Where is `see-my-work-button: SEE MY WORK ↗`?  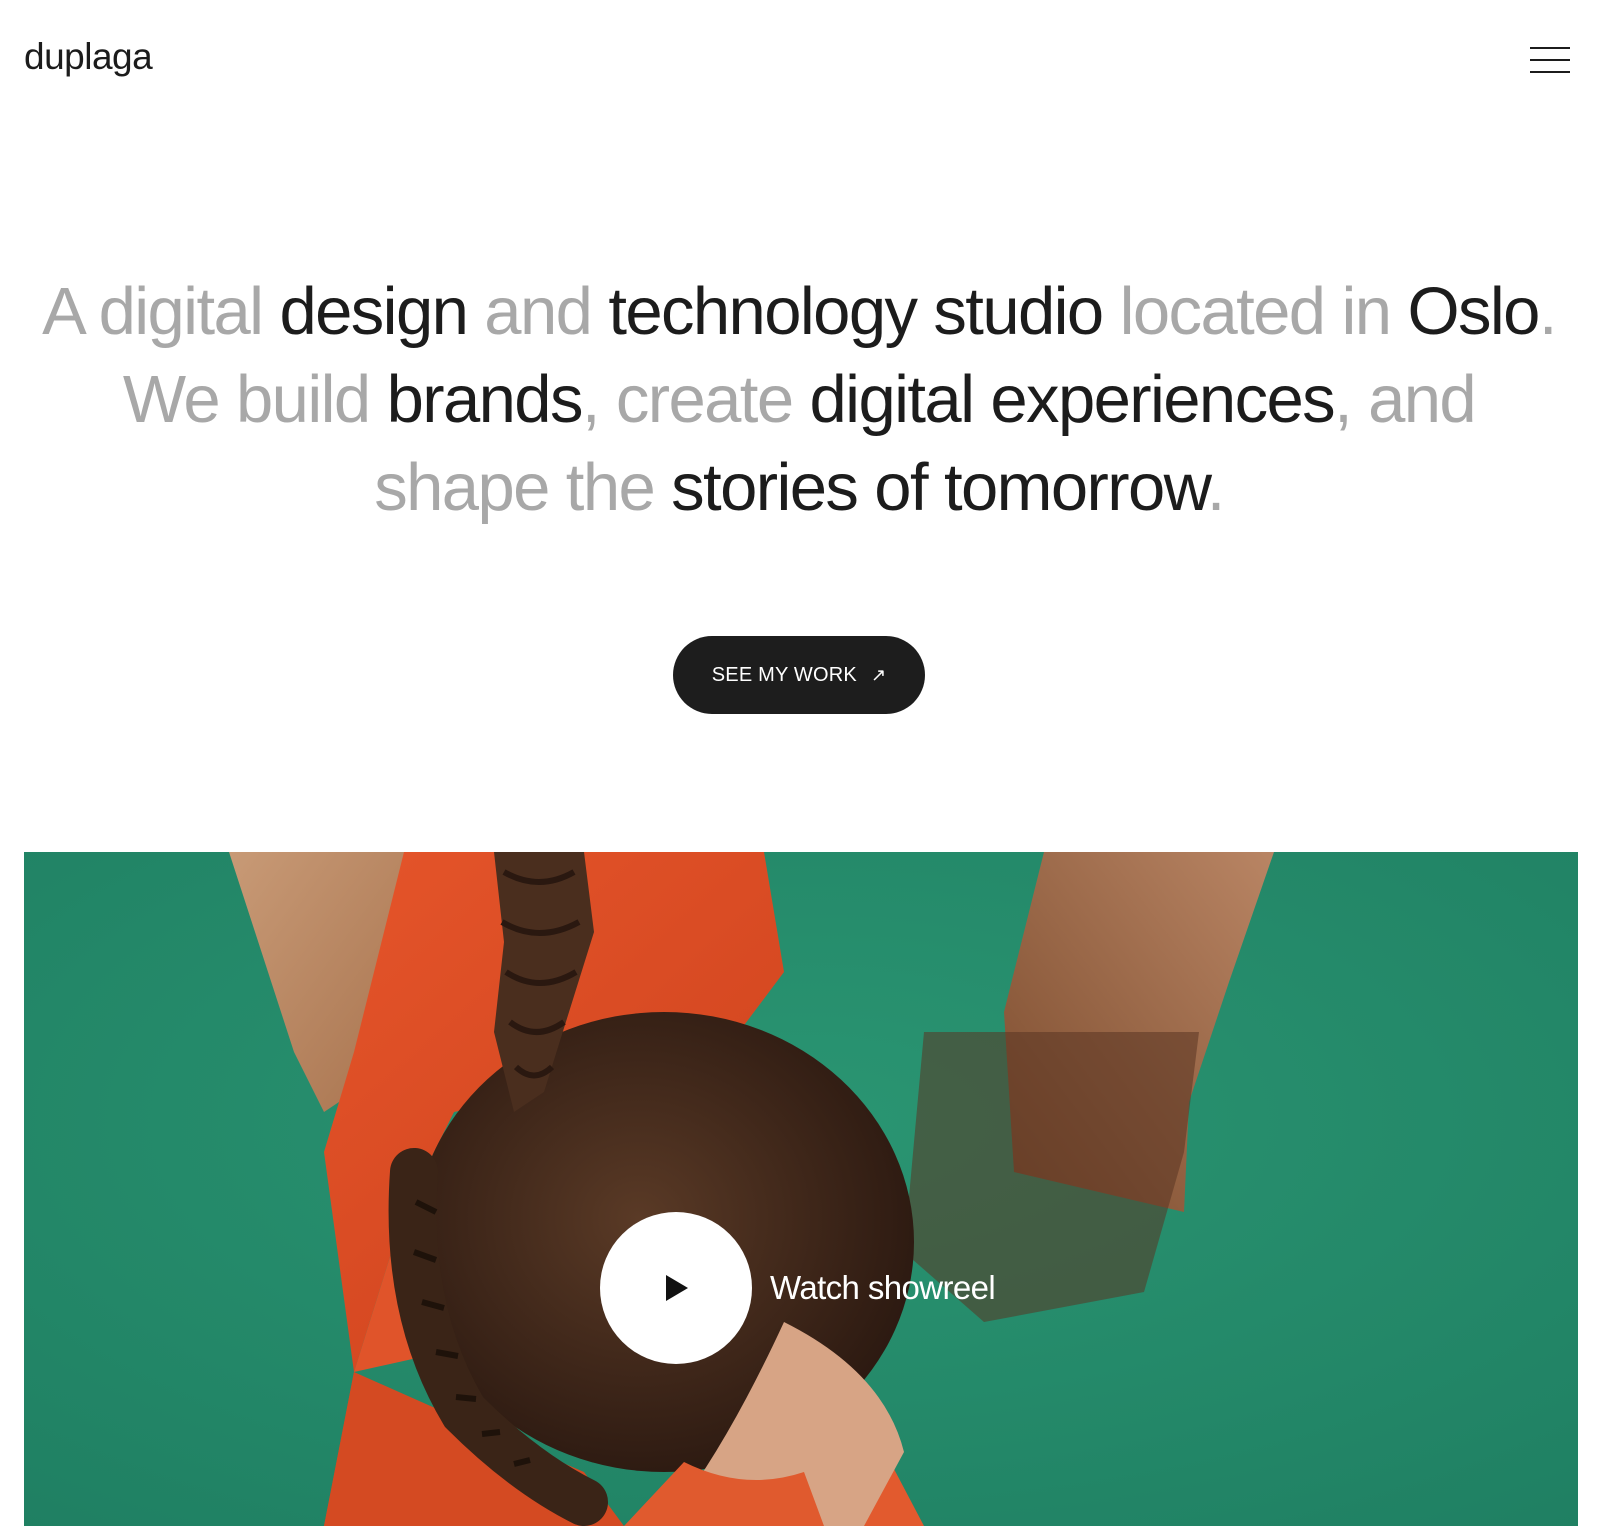
see-my-work-button: SEE MY WORK ↗ is located at coordinates (799, 675).